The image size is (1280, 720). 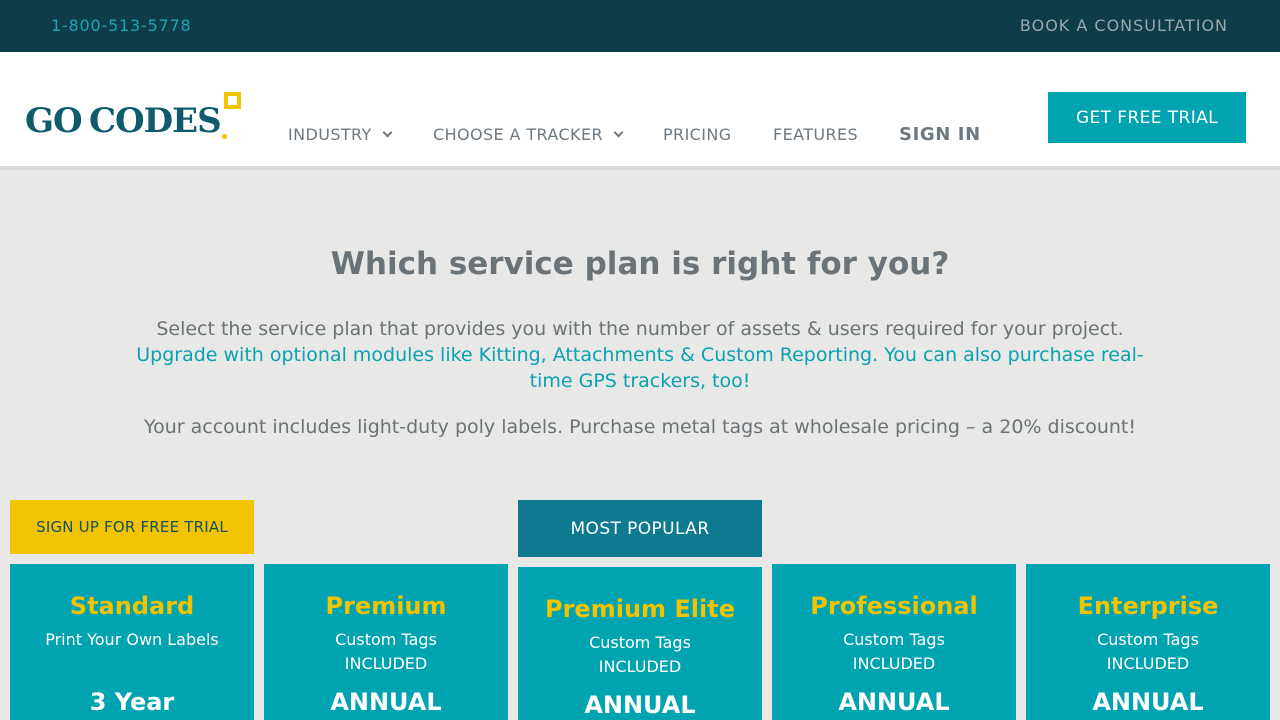 I want to click on nav-item-industry: INDUSTRY, so click(x=340, y=134).